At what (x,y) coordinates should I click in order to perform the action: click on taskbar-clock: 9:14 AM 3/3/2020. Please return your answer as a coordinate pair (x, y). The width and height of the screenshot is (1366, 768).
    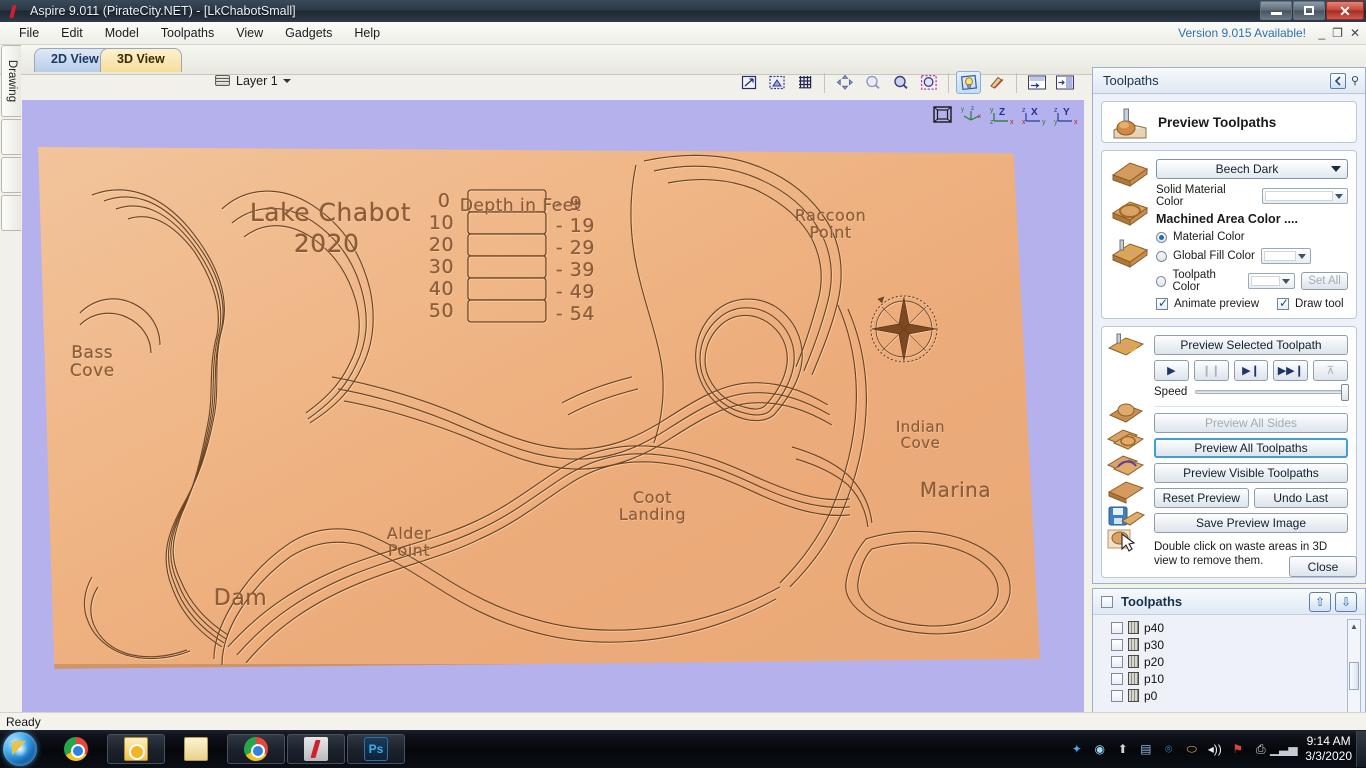
    Looking at the image, I should click on (1328, 749).